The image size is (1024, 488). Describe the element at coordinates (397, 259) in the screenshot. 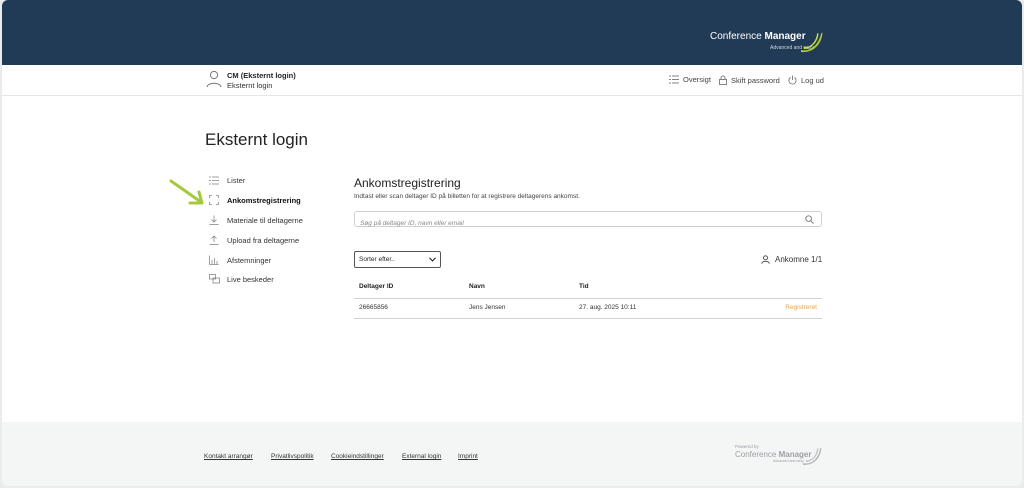

I see `sort-select: Sorter efter..` at that location.